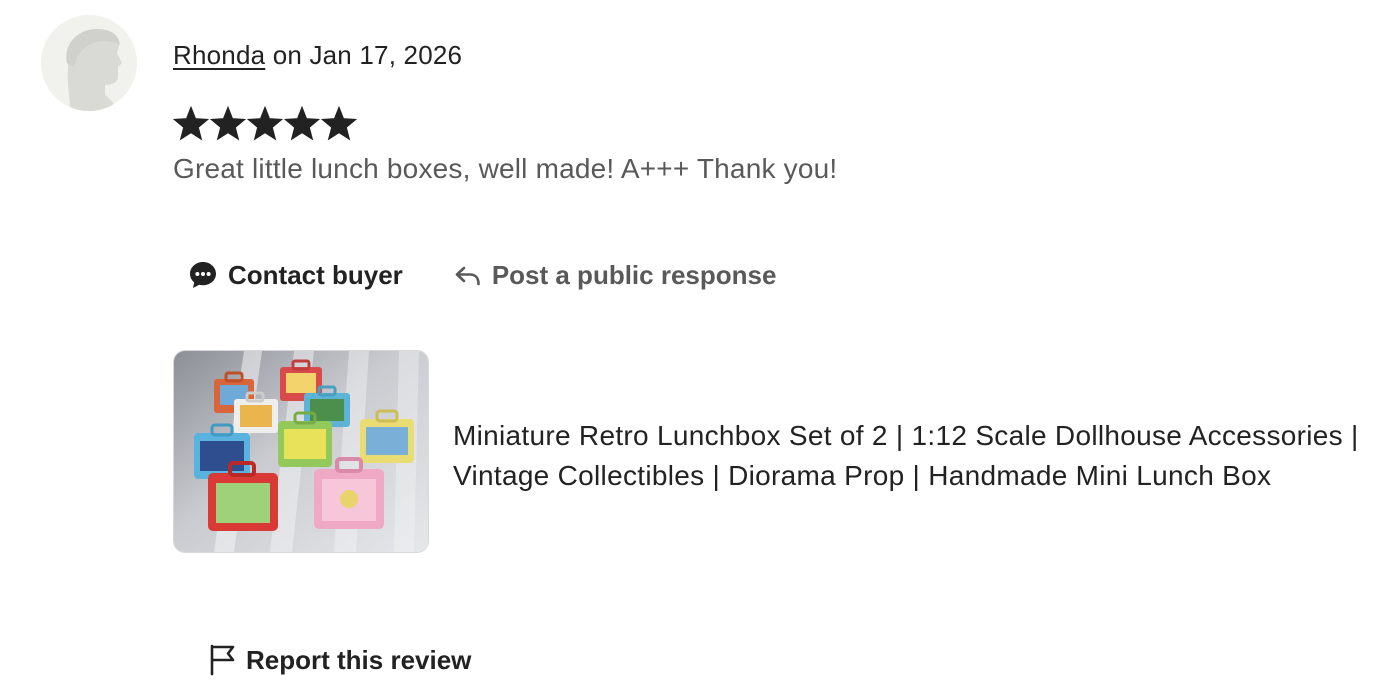  I want to click on person-silhouette-icon, so click(89, 63).